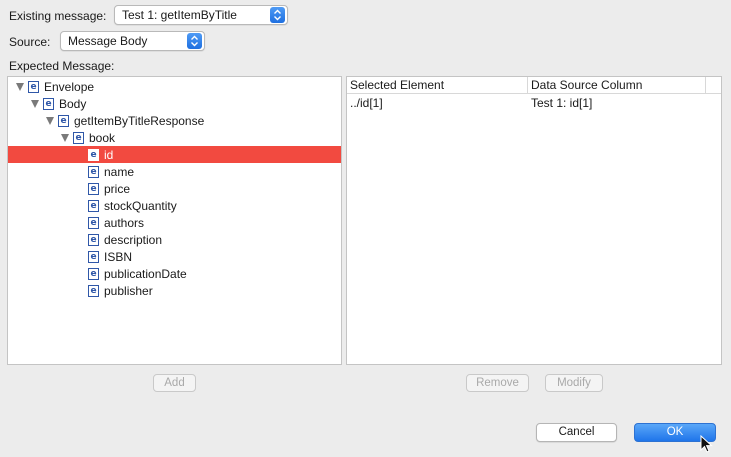 The height and width of the screenshot is (457, 731). What do you see at coordinates (73, 103) in the screenshot?
I see `tree-node-label: Body` at bounding box center [73, 103].